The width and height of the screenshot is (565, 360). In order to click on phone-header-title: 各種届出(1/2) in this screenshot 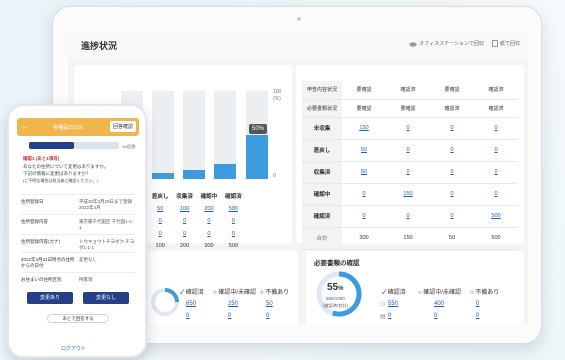, I will do `click(68, 128)`.